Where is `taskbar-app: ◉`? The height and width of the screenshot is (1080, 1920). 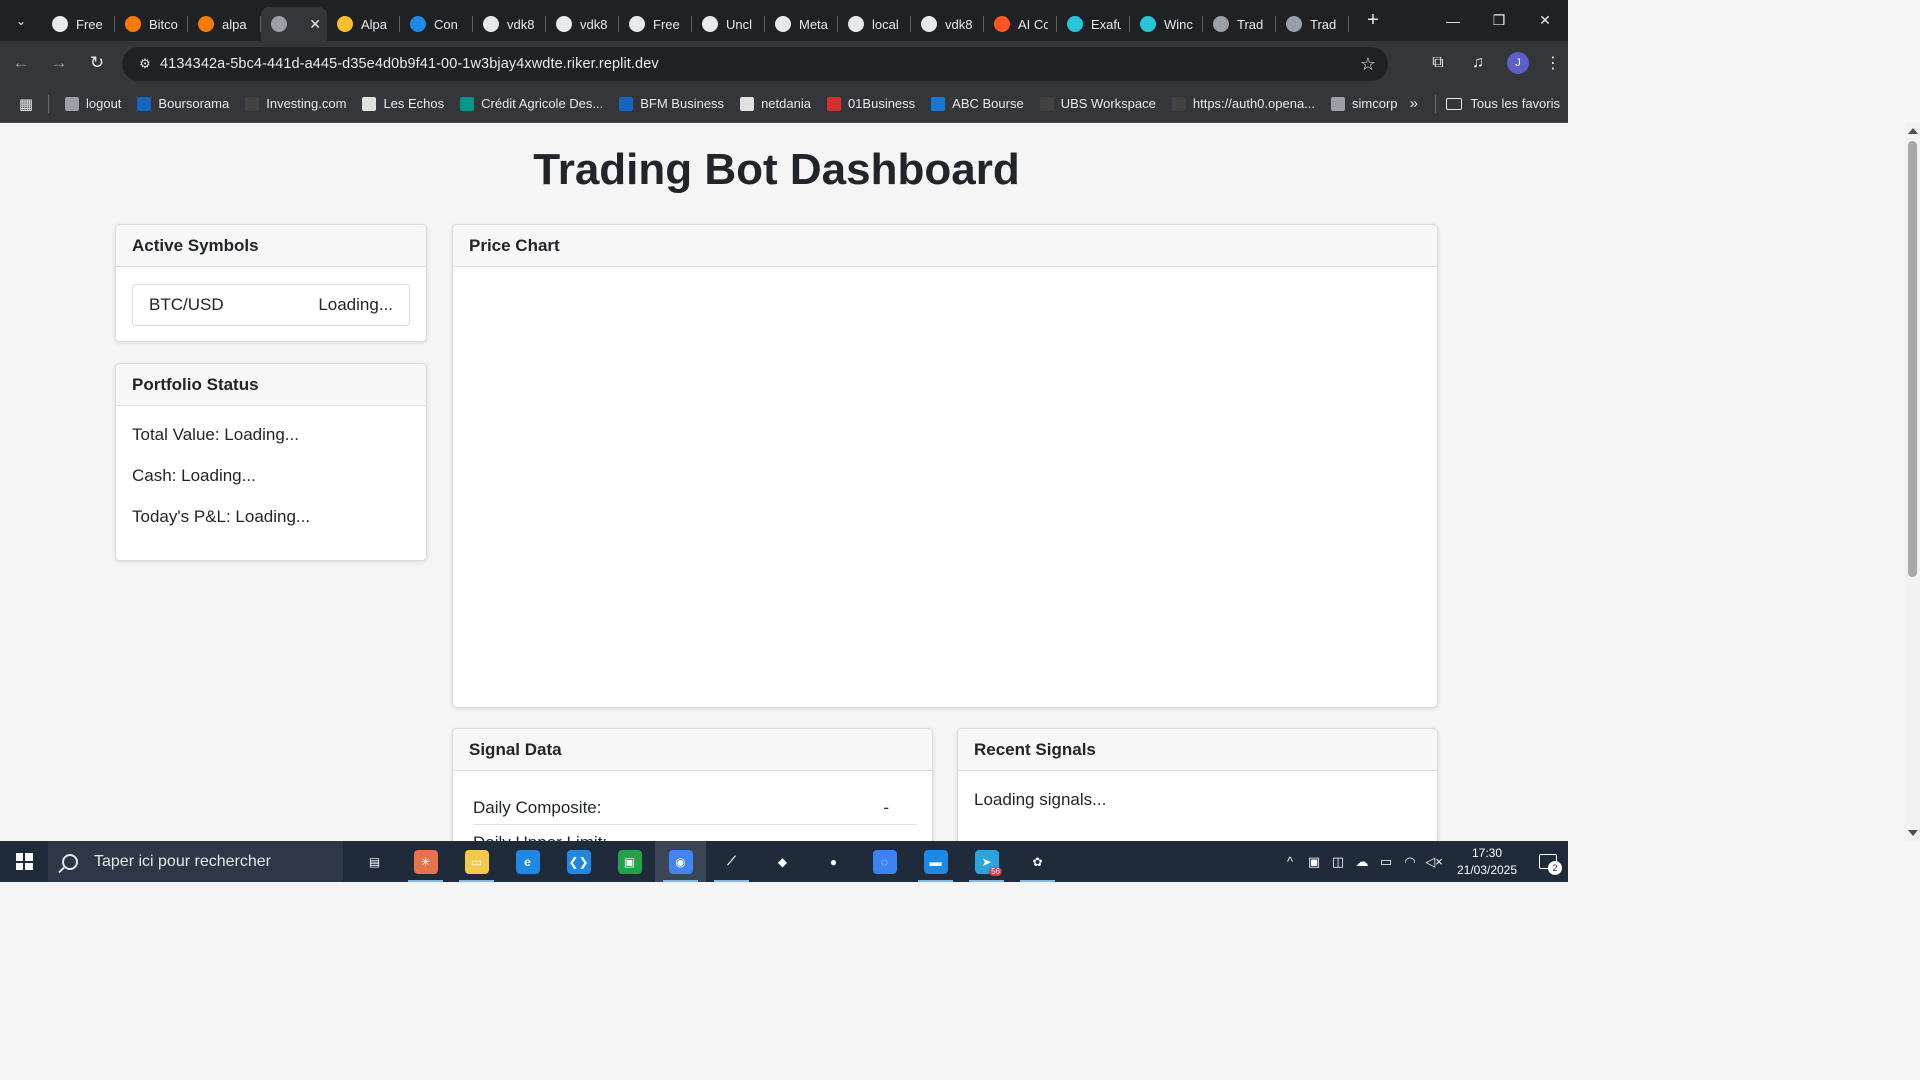 taskbar-app: ◉ is located at coordinates (680, 861).